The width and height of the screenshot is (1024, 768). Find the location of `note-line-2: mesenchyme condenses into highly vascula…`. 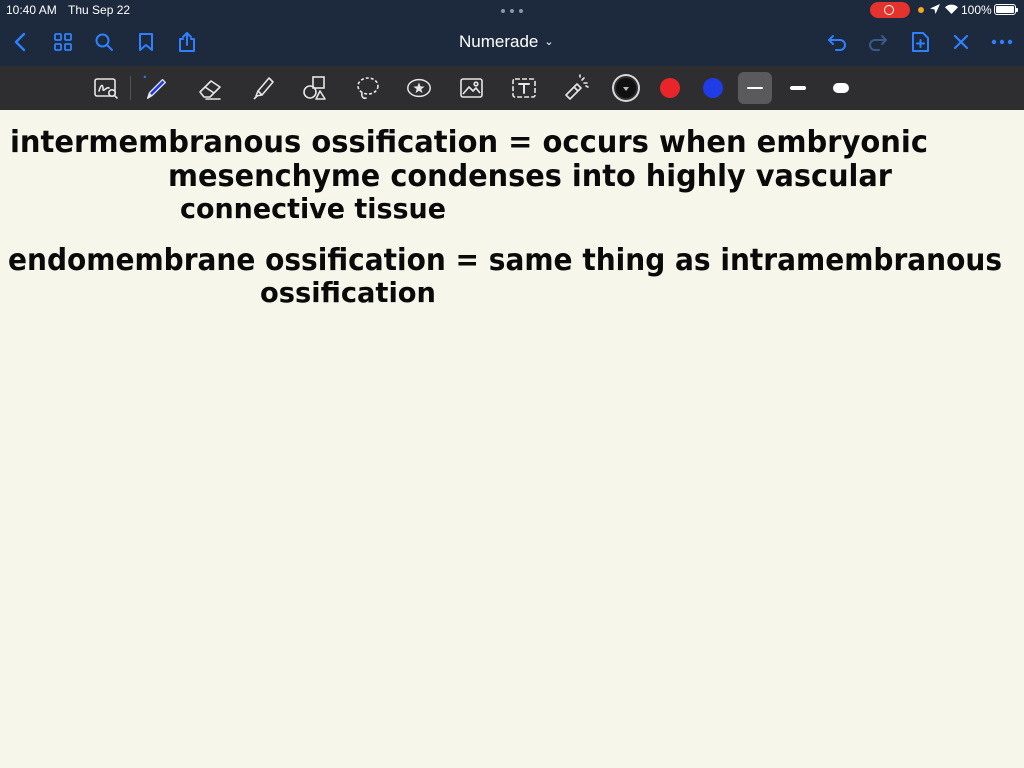

note-line-2: mesenchyme condenses into highly vascula… is located at coordinates (530, 176).